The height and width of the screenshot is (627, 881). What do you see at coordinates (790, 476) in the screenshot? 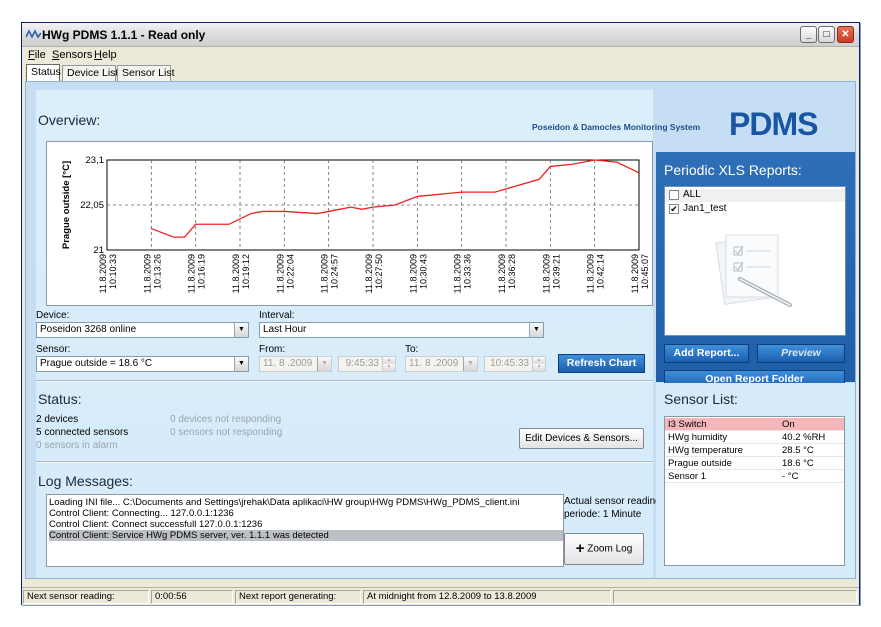
I see `sensor-value: - °C` at bounding box center [790, 476].